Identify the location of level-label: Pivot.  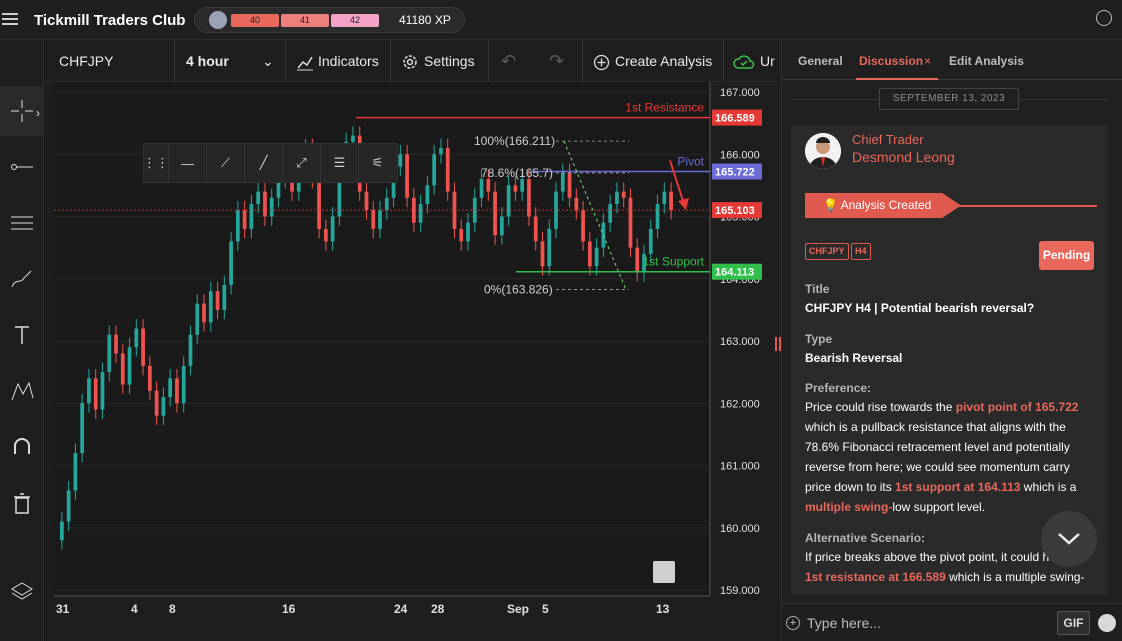
(690, 162).